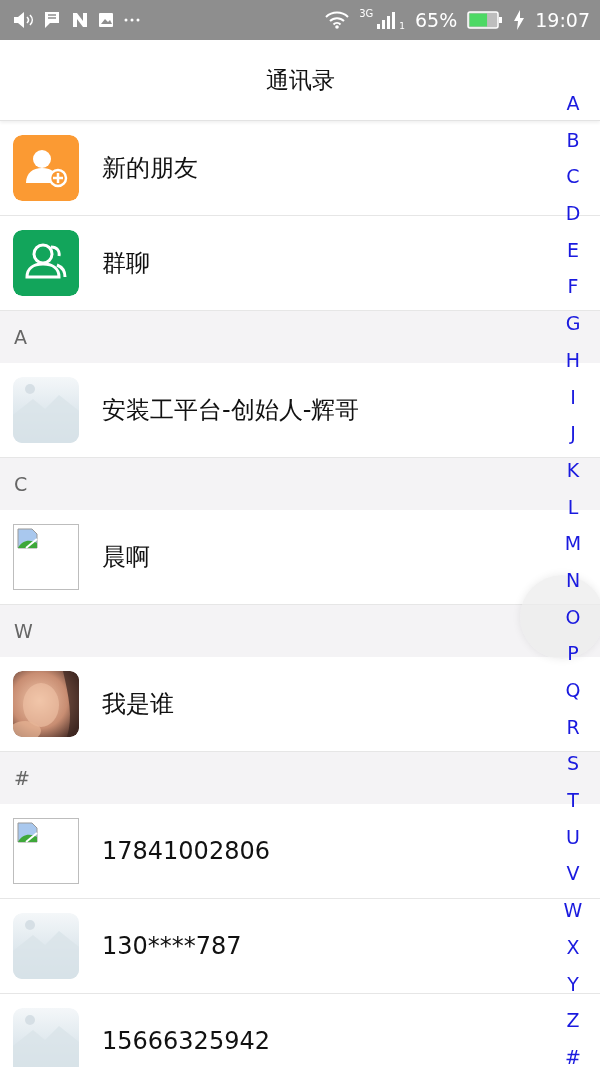  What do you see at coordinates (21, 484) in the screenshot?
I see `section-letter: C` at bounding box center [21, 484].